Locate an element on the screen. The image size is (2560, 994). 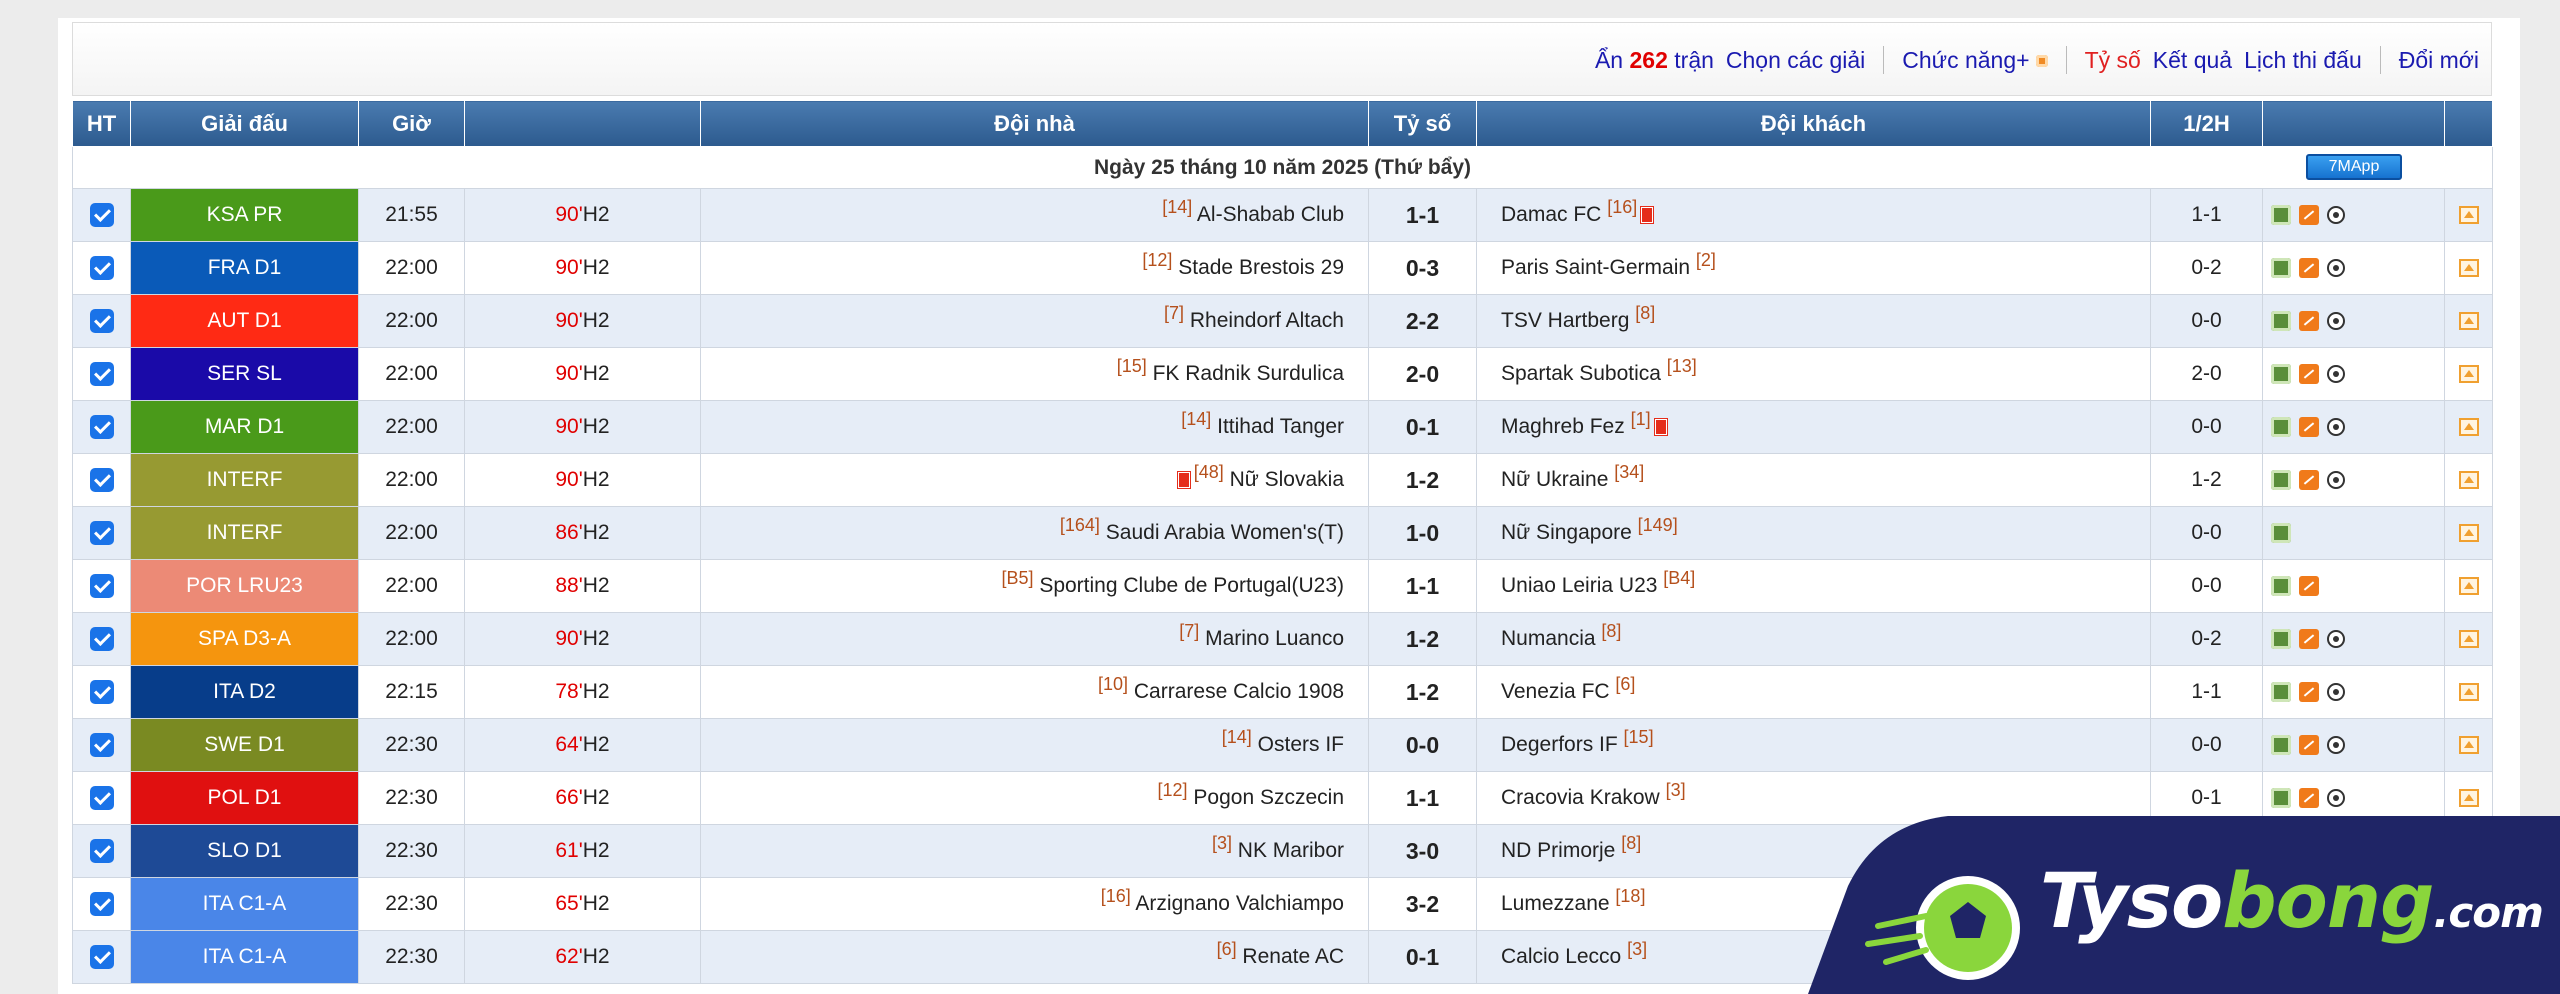
home-team: Renate AC is located at coordinates (1293, 956).